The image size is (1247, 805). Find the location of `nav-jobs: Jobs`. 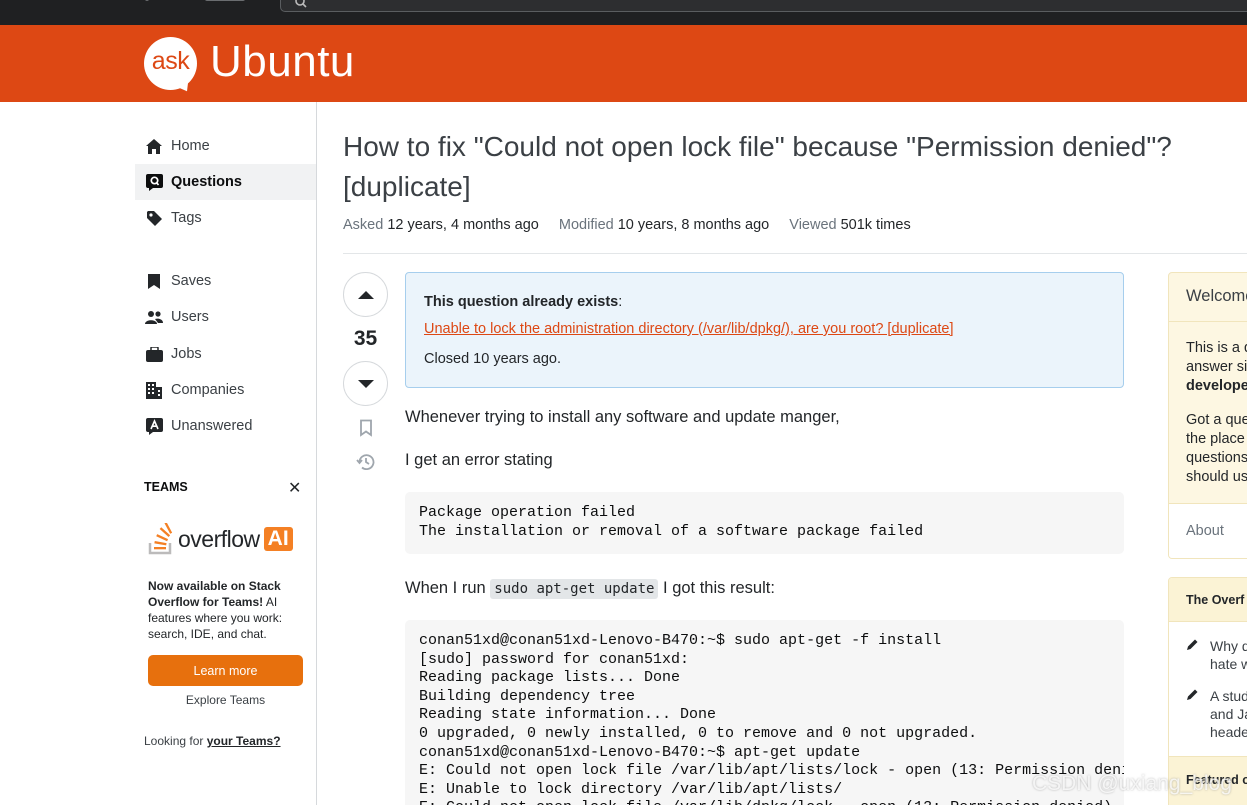

nav-jobs: Jobs is located at coordinates (225, 354).